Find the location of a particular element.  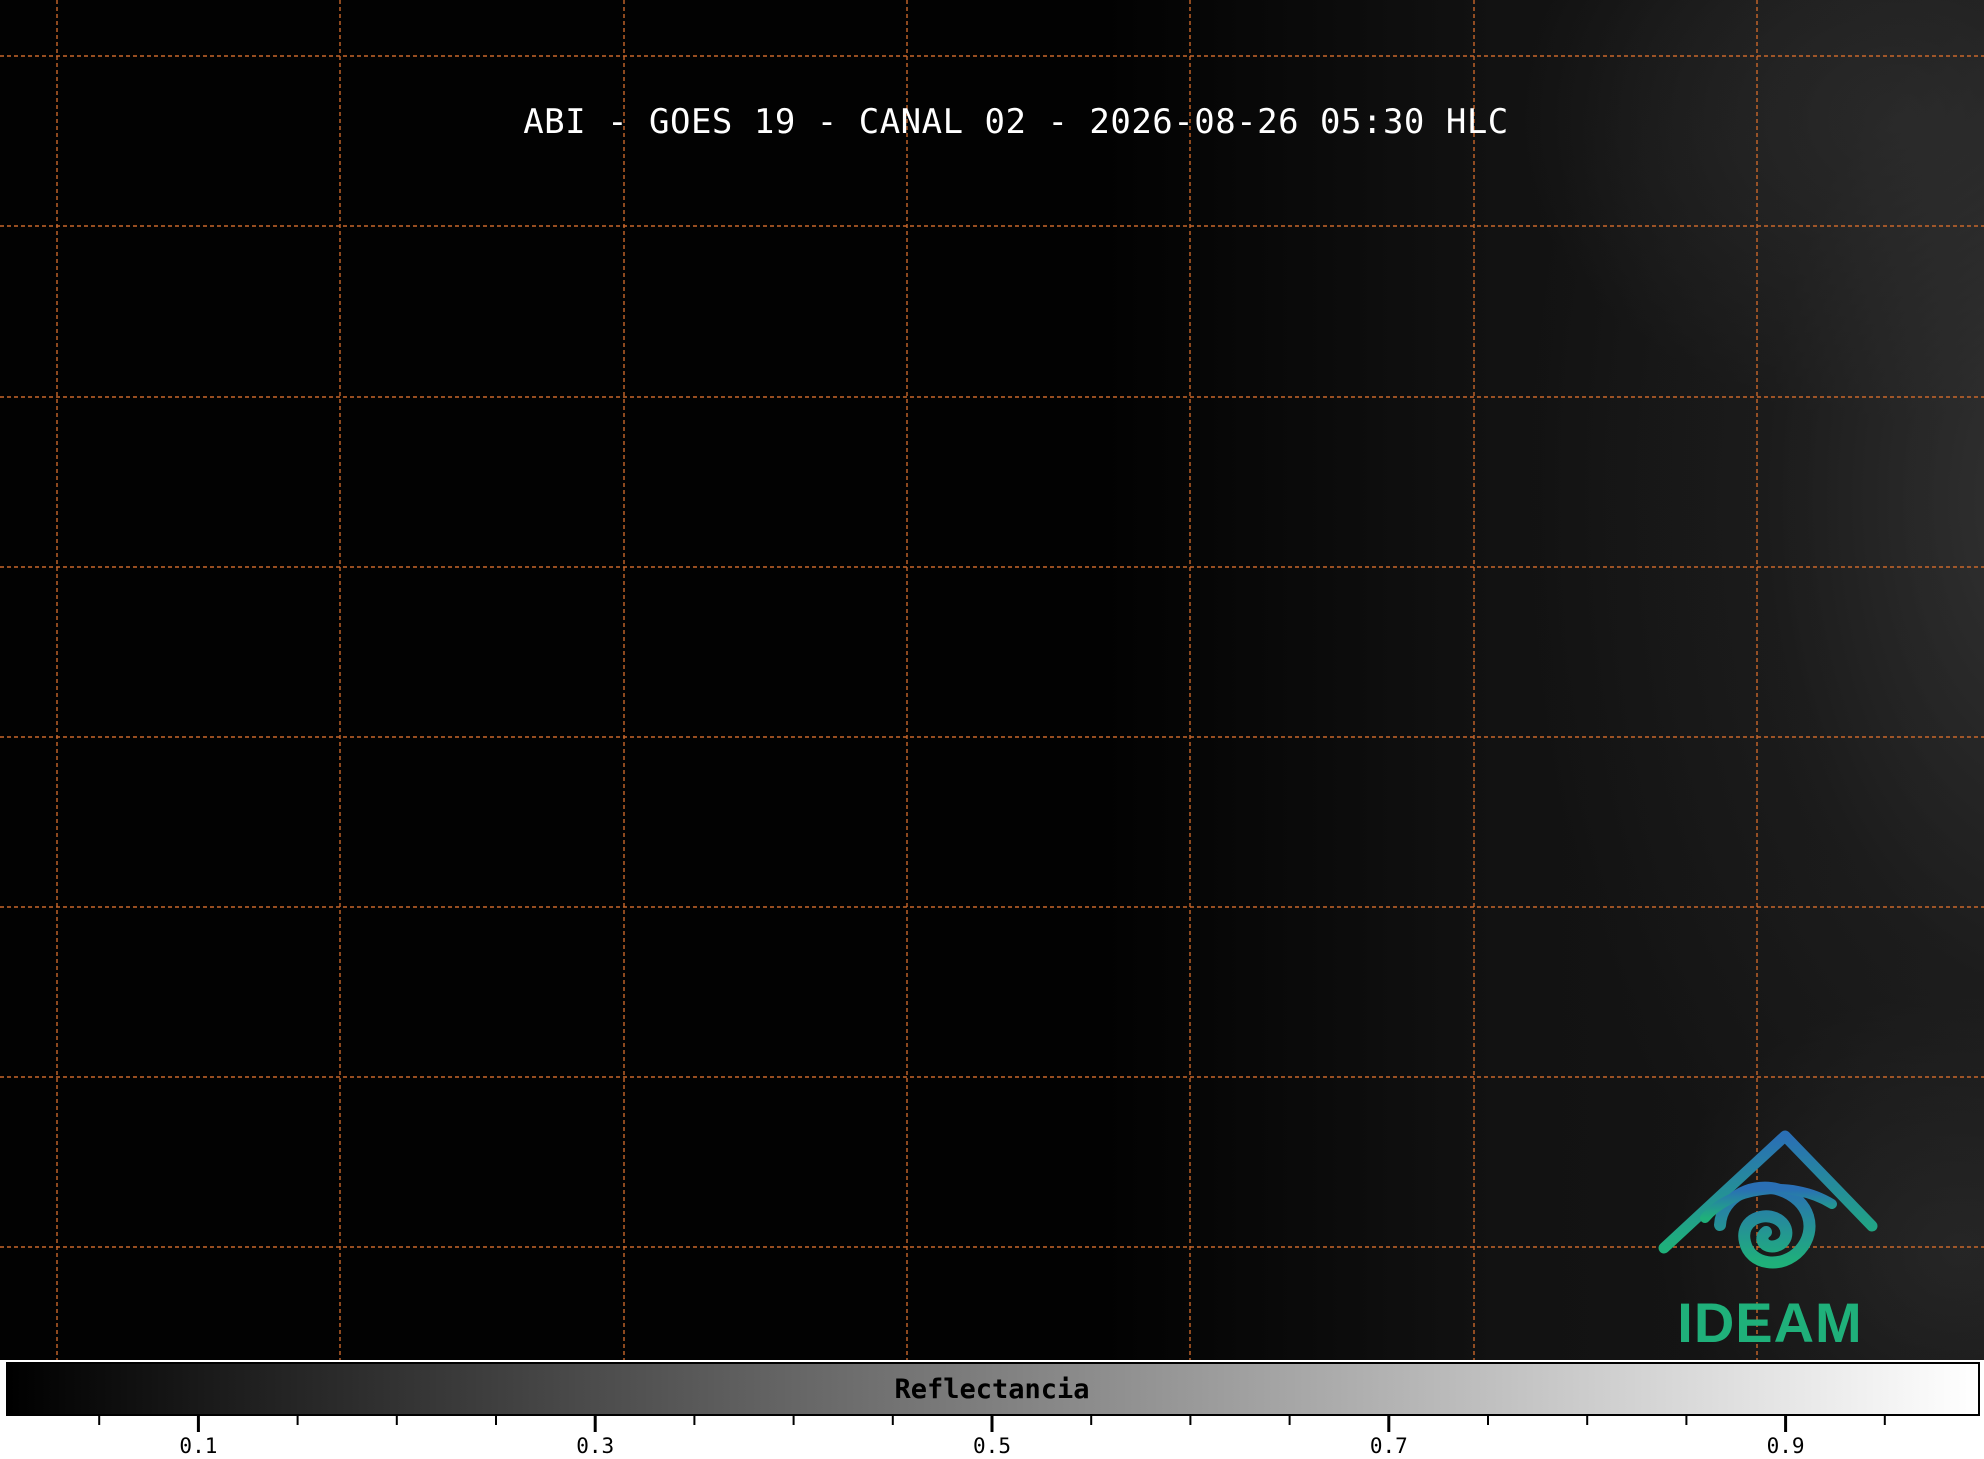

colorbar-label: Reflectancia is located at coordinates (992, 1389).